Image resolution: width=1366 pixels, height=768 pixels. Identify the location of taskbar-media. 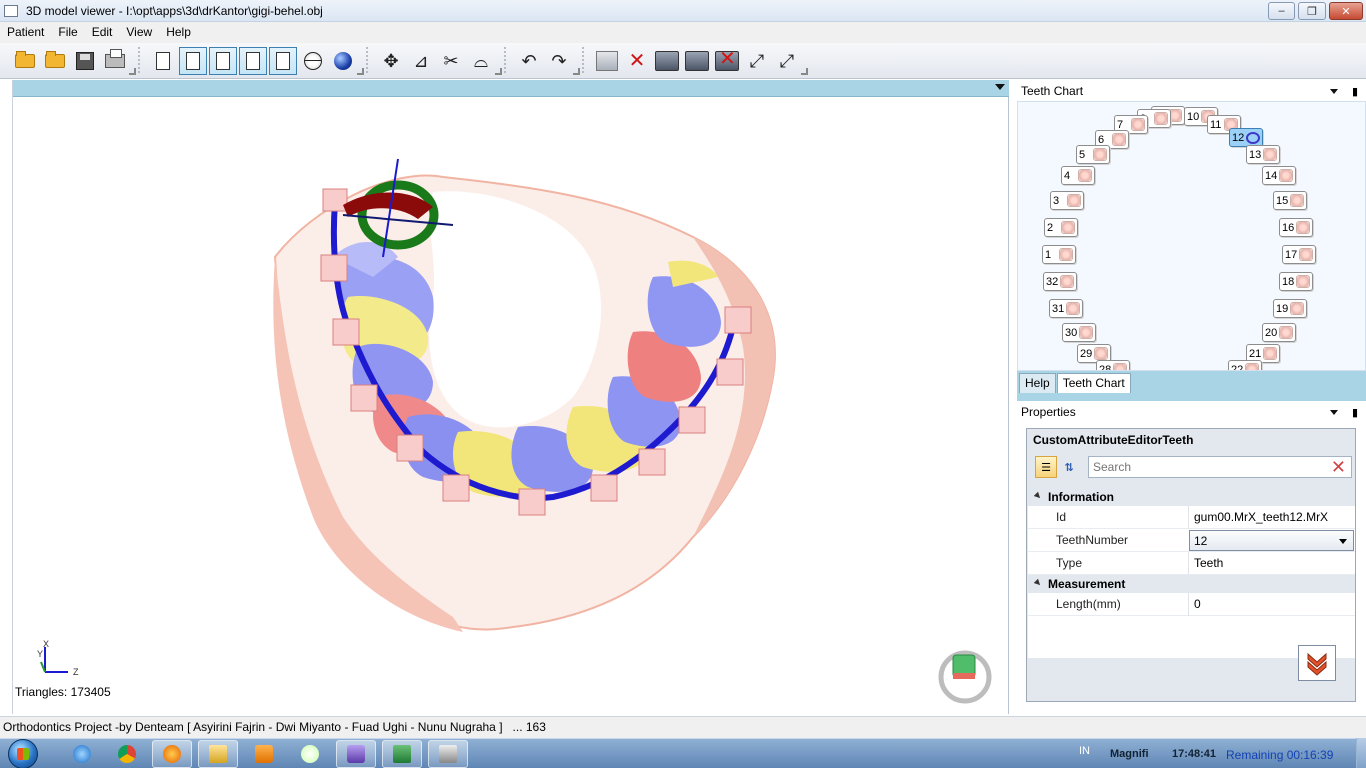
(264, 754).